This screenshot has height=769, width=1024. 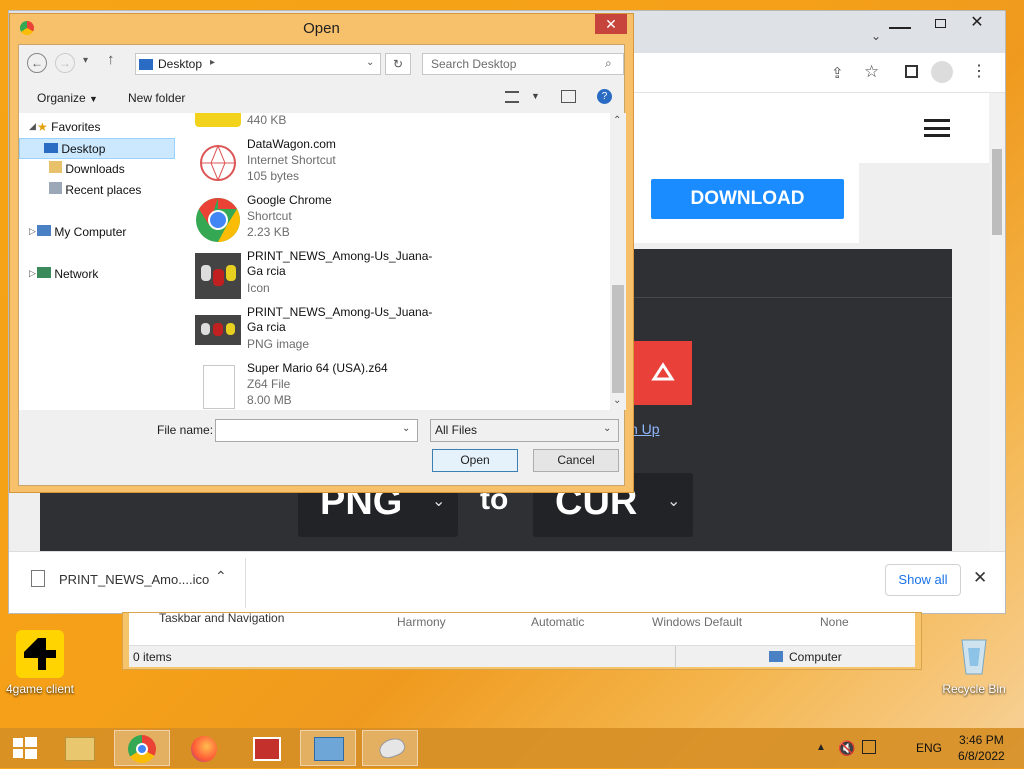 I want to click on status-bar: 0 items Computer, so click(x=522, y=656).